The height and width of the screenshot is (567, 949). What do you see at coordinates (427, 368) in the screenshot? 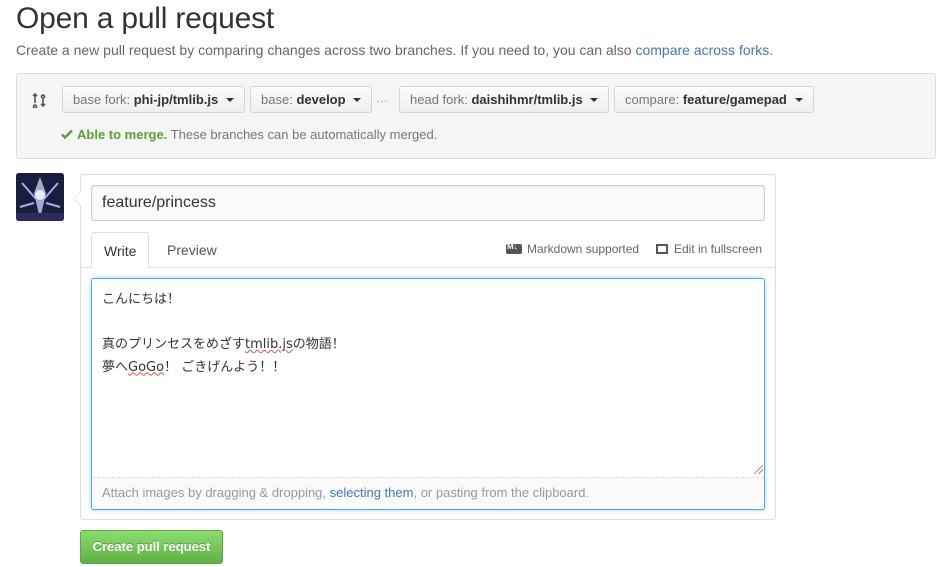
I see `body-line-4: 夢へGoGo！ ごきげんよう！！` at bounding box center [427, 368].